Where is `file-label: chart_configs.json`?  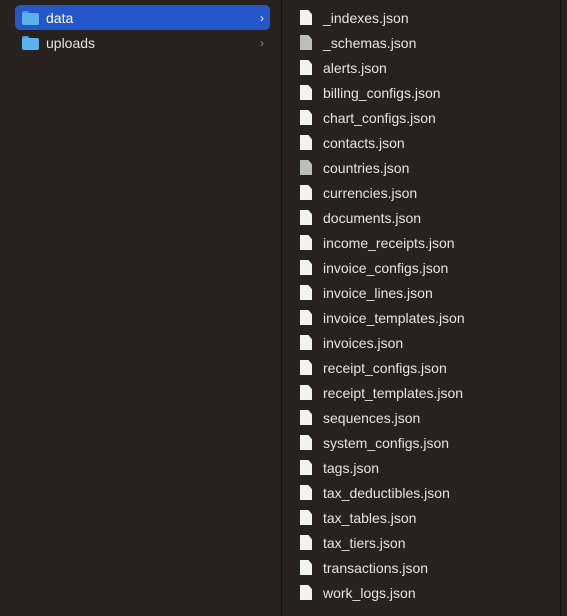 file-label: chart_configs.json is located at coordinates (379, 117).